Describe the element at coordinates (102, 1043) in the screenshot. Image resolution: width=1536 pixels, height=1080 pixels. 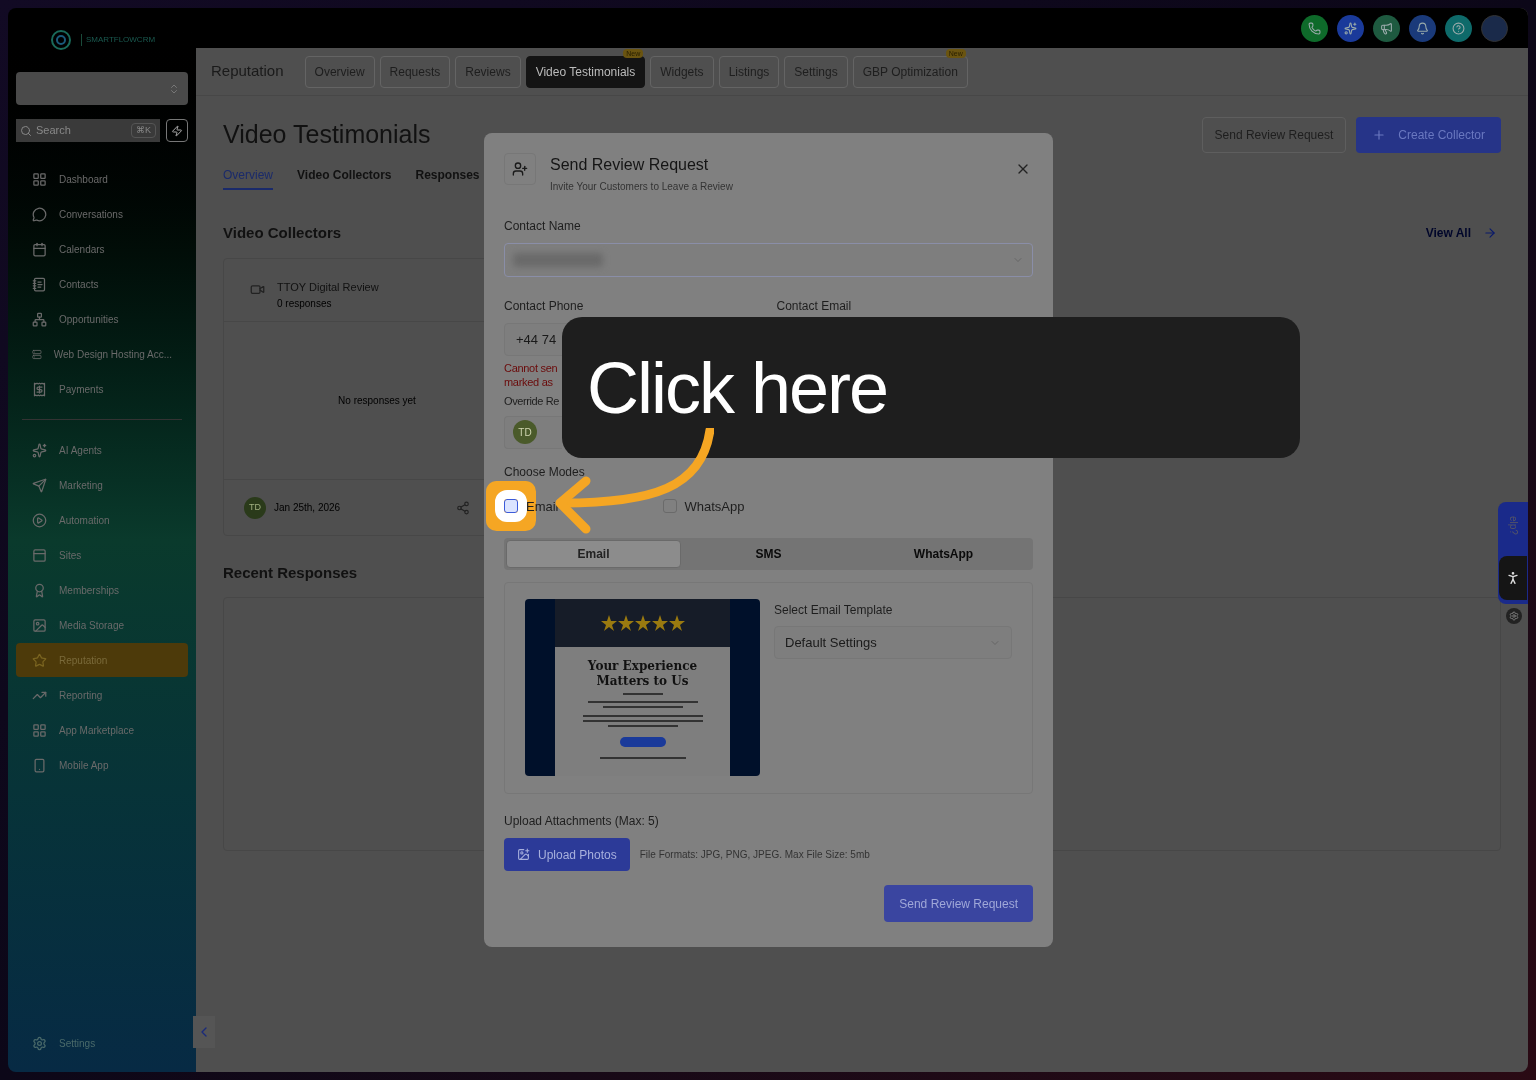
I see `sidebar-item: Settings` at that location.